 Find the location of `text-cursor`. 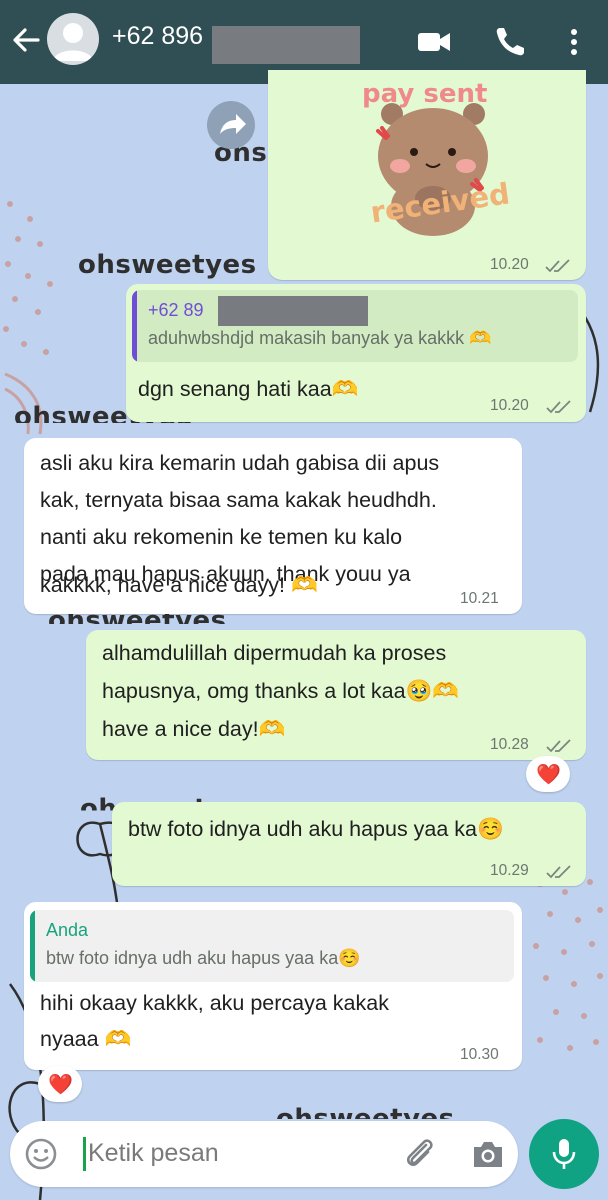

text-cursor is located at coordinates (84, 1154).